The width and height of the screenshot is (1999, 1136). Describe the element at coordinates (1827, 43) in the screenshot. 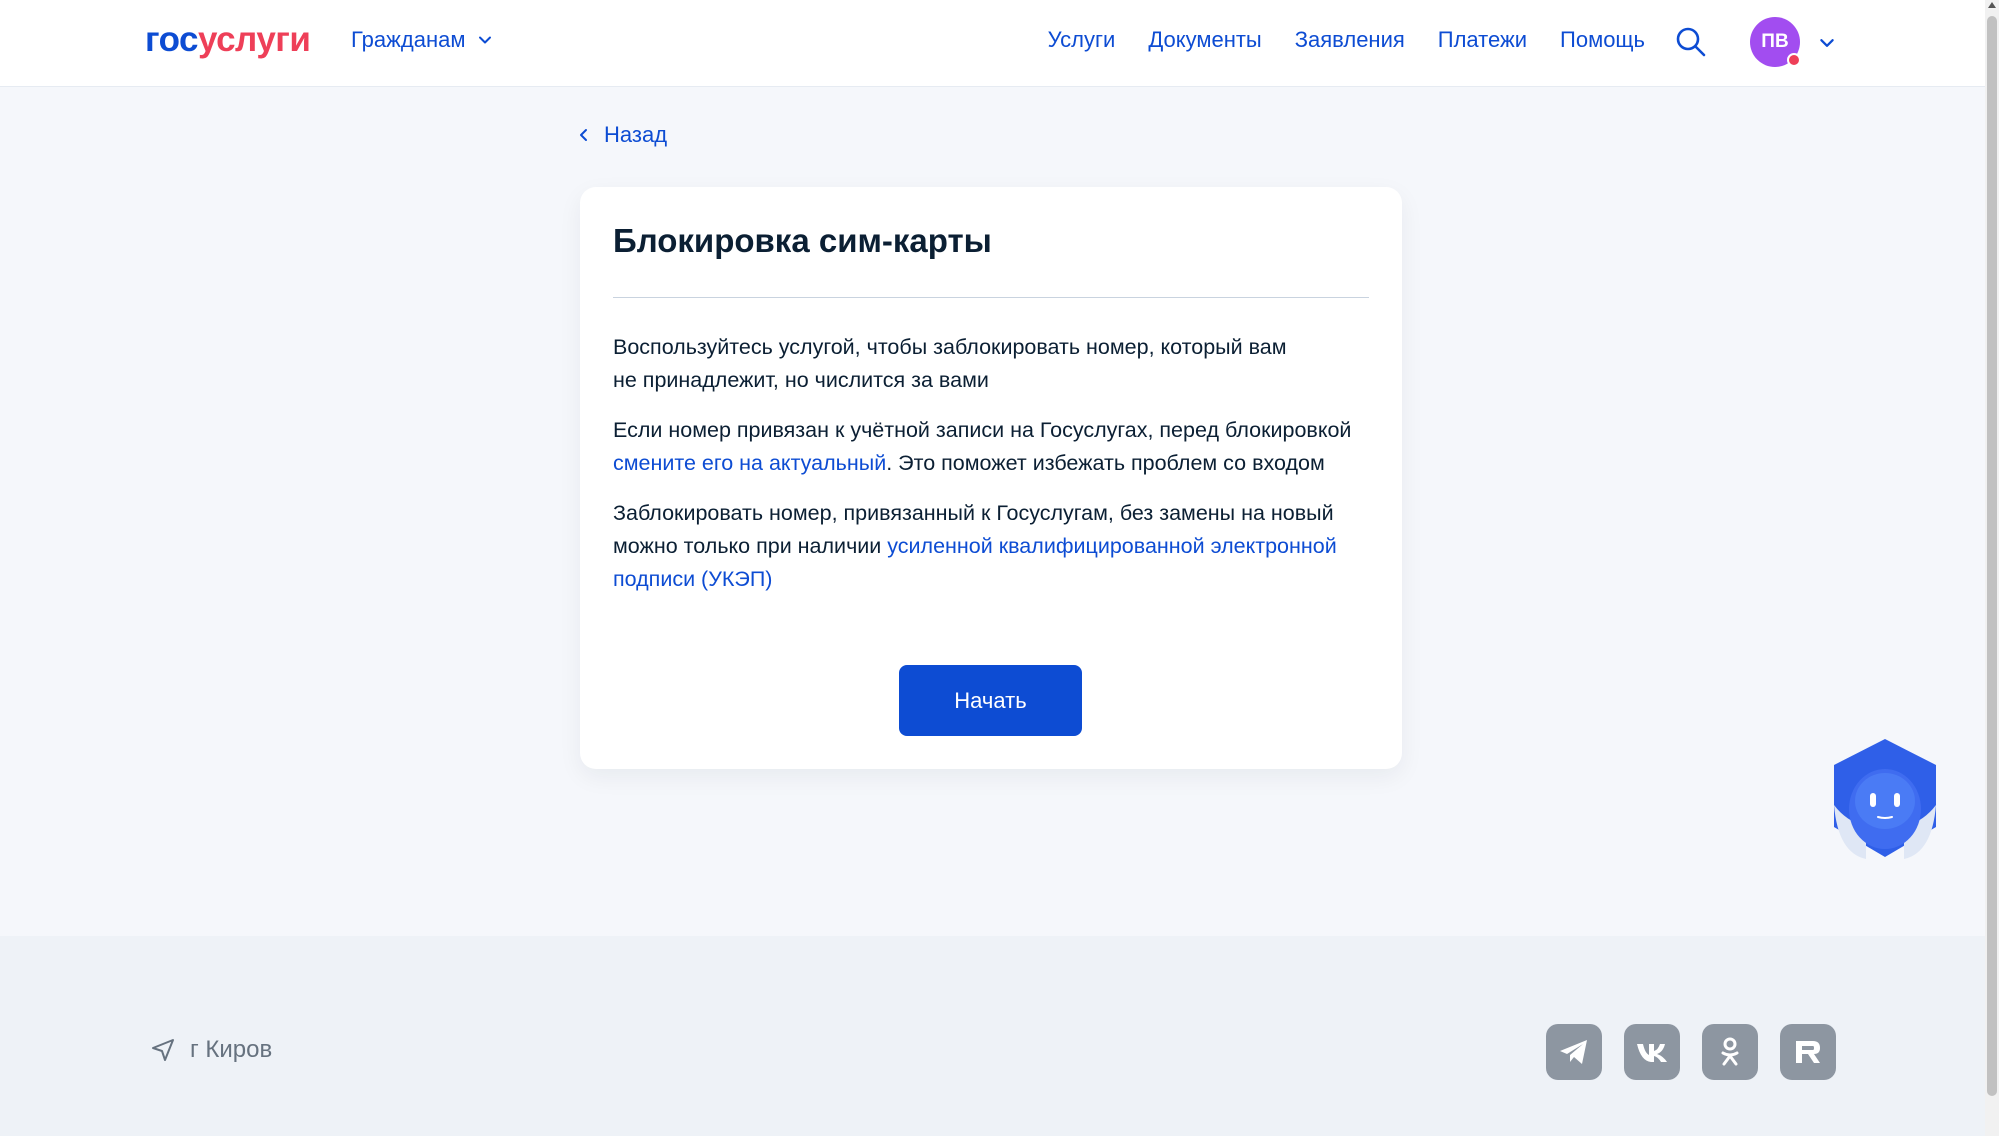

I see `profile-chevron-down-icon` at that location.